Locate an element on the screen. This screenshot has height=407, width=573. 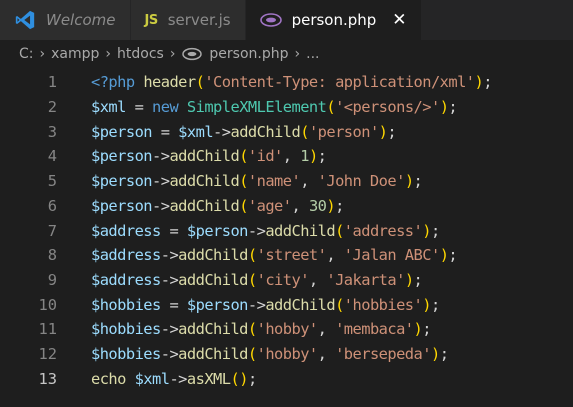
code-text: $person->addChild('id', 1); is located at coordinates (209, 156).